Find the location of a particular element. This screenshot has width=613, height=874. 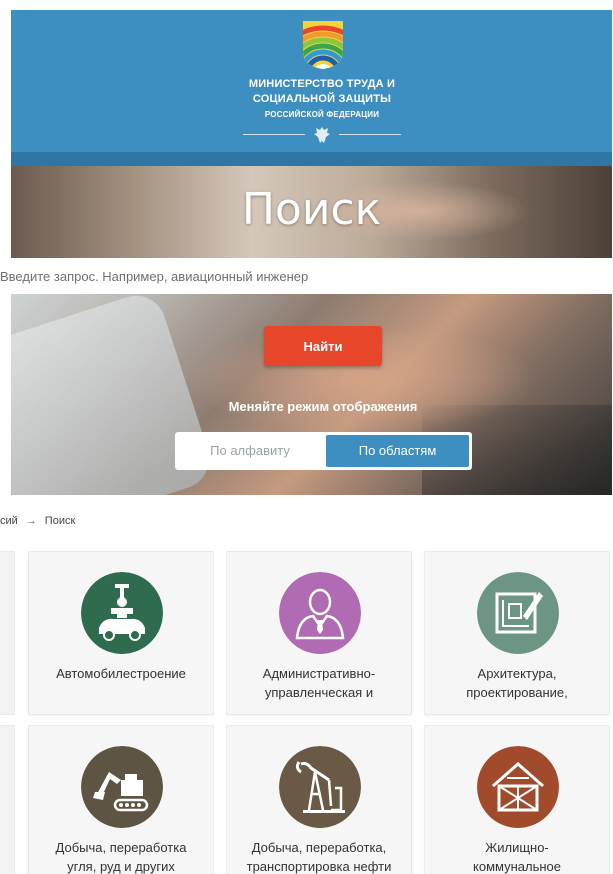

display-mode-label: Меняйте режим отображения is located at coordinates (323, 406).